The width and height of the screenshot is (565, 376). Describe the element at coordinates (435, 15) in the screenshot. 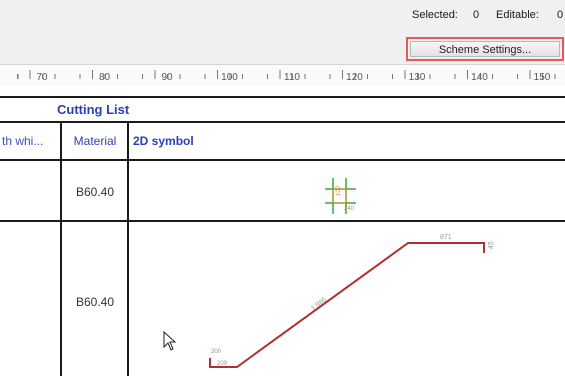

I see `selected-label: Selected:` at that location.